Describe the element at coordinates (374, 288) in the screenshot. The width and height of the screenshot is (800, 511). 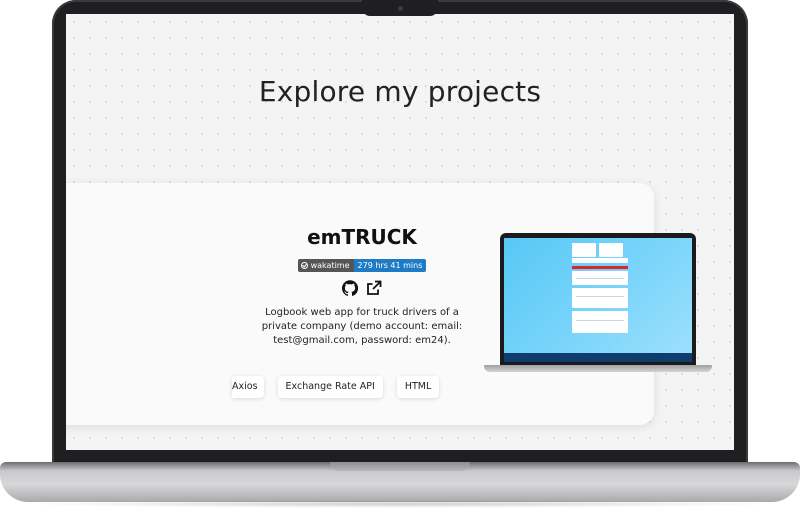
I see `external-link-icon` at that location.